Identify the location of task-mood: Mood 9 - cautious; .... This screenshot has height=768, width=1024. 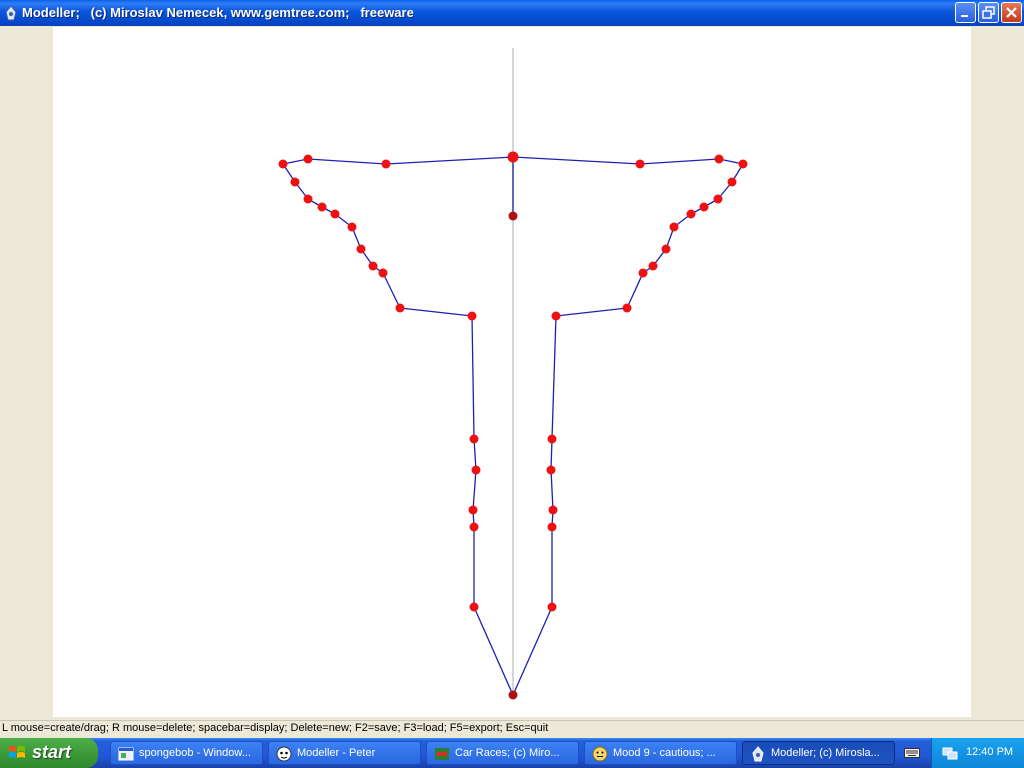
(660, 753).